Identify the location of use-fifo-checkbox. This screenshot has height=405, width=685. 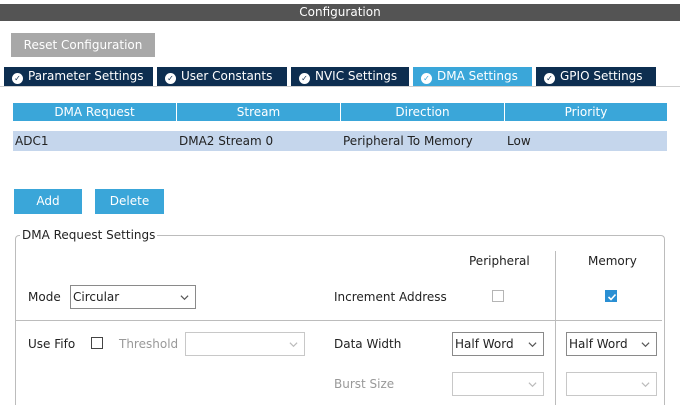
(97, 343).